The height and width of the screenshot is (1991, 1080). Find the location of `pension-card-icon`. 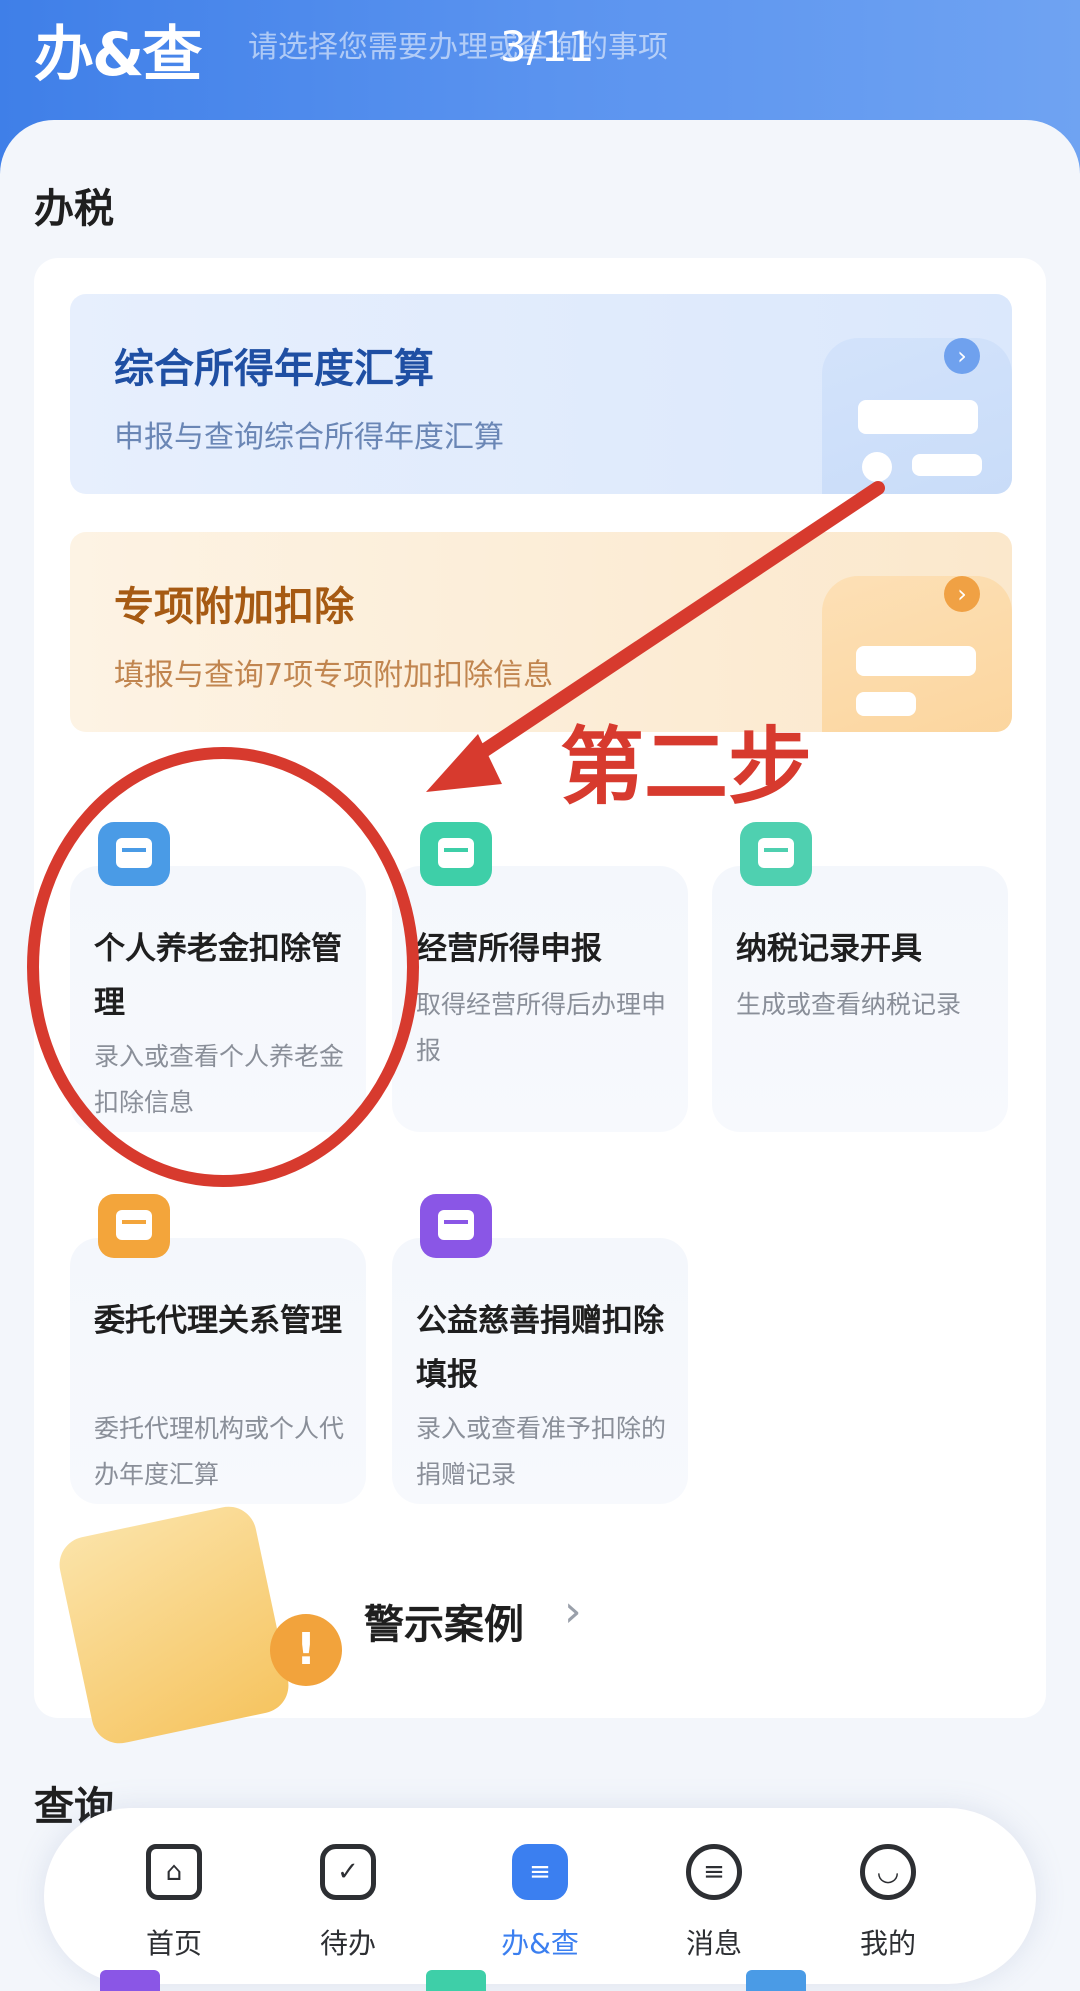

pension-card-icon is located at coordinates (134, 854).